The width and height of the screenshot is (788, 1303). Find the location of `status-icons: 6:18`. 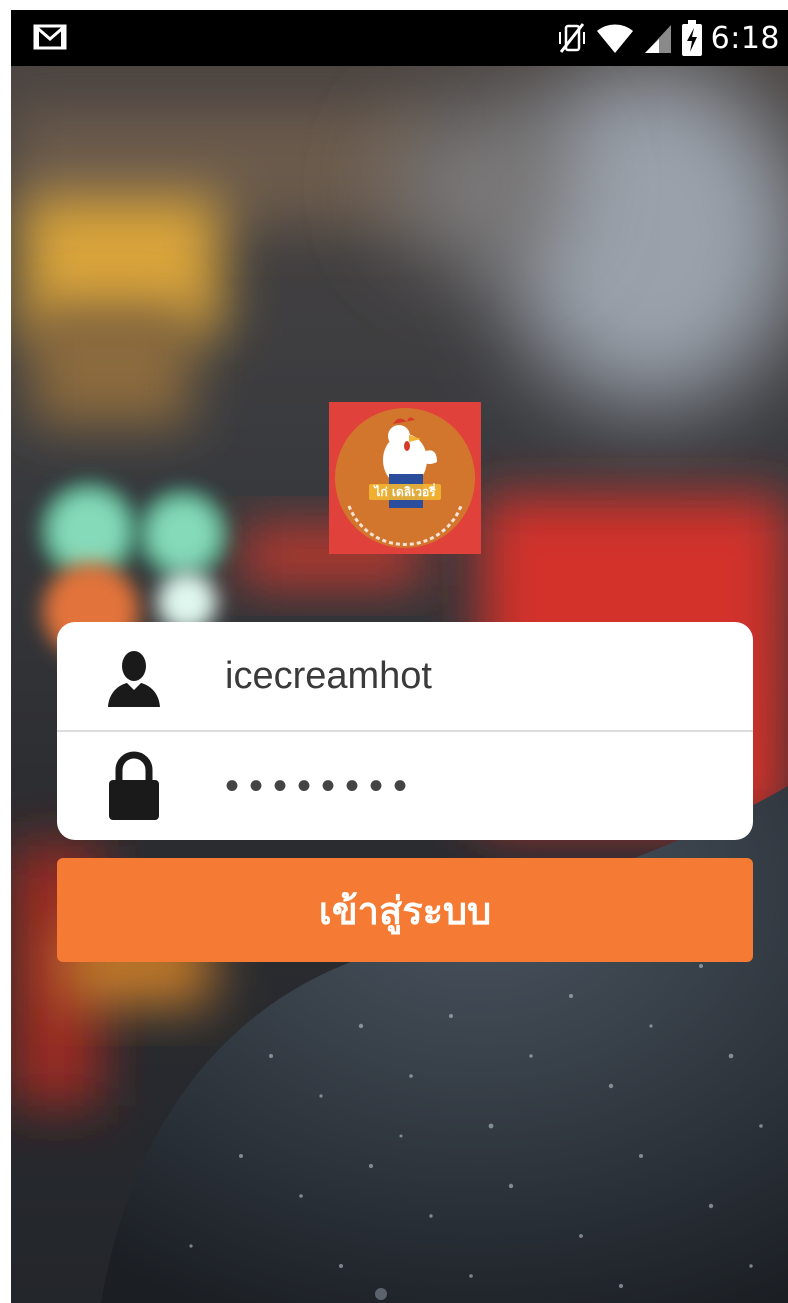

status-icons: 6:18 is located at coordinates (668, 38).